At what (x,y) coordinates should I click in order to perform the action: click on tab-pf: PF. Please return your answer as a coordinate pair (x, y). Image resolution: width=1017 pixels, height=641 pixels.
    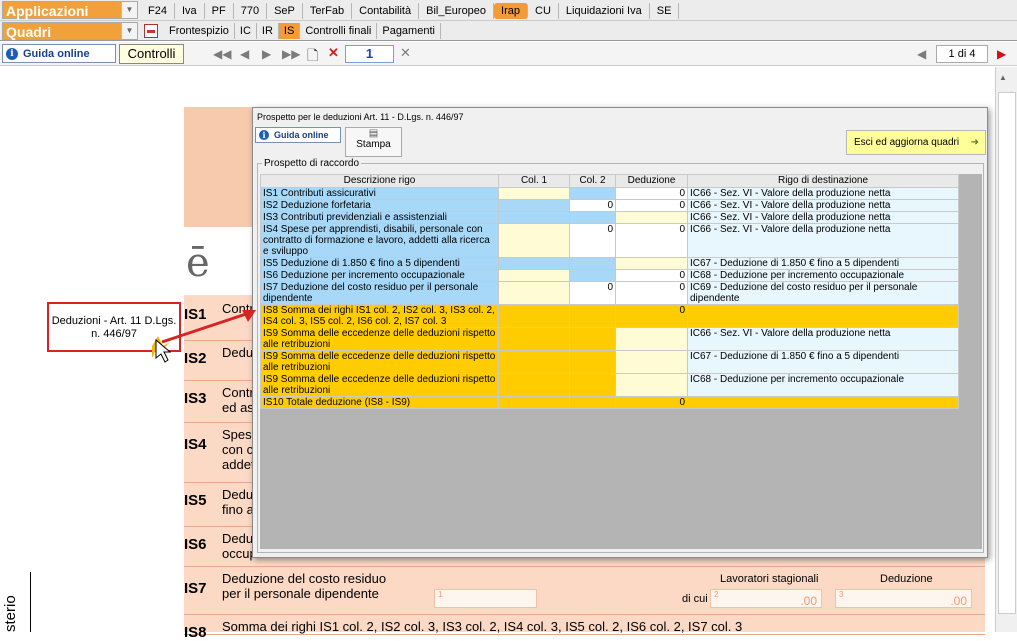
    Looking at the image, I should click on (219, 11).